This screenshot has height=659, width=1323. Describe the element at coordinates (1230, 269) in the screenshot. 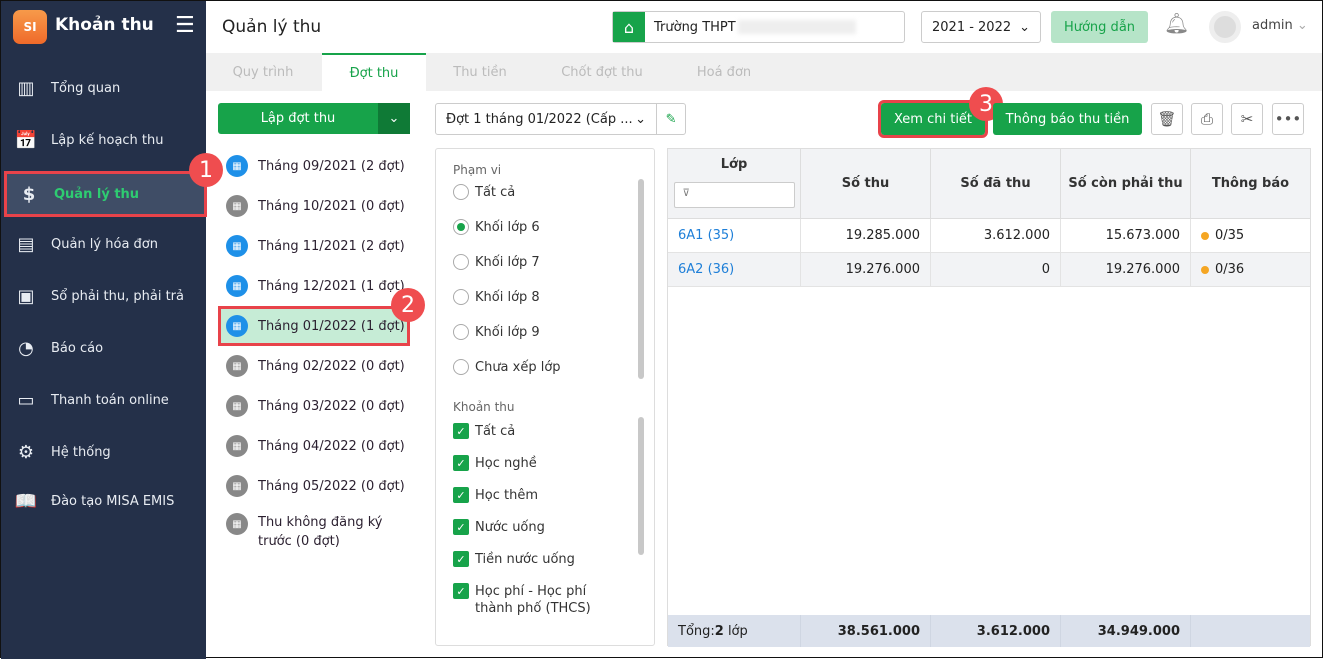

I see `notice-count: 0/36` at that location.